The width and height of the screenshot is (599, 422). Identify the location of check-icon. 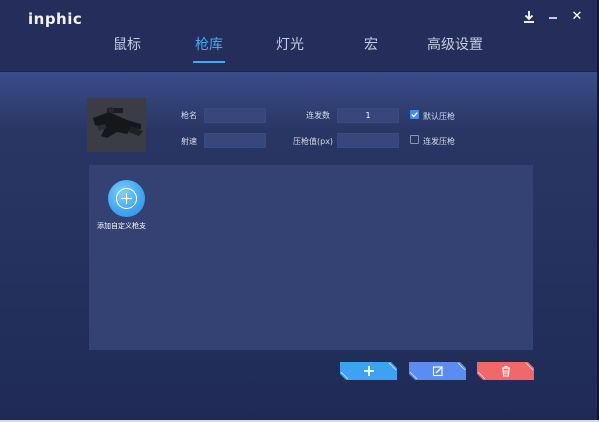
(414, 115).